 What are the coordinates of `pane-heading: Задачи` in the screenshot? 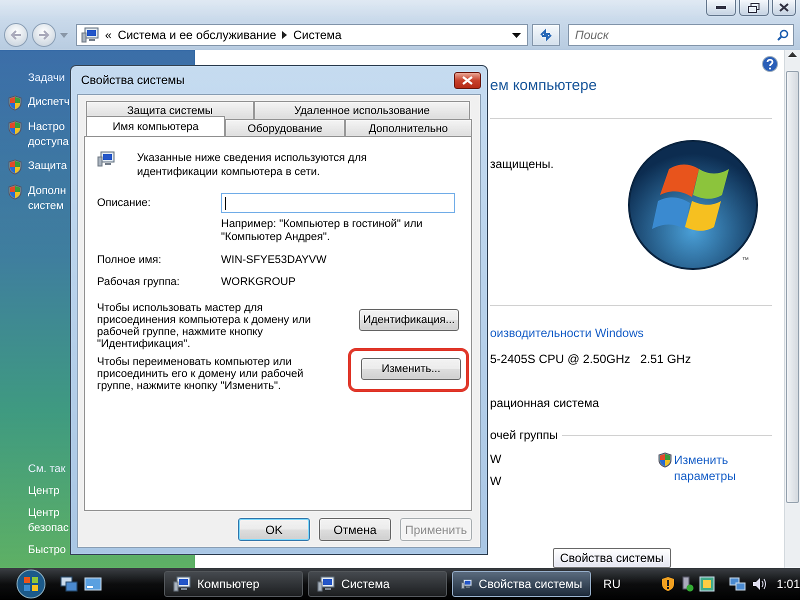 It's located at (46, 78).